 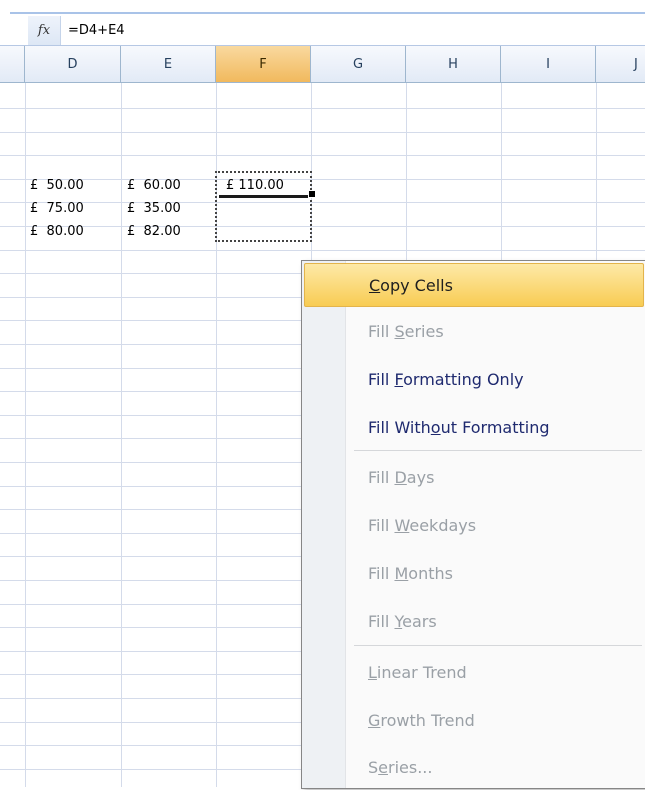 What do you see at coordinates (548, 64) in the screenshot?
I see `column-header-i: I` at bounding box center [548, 64].